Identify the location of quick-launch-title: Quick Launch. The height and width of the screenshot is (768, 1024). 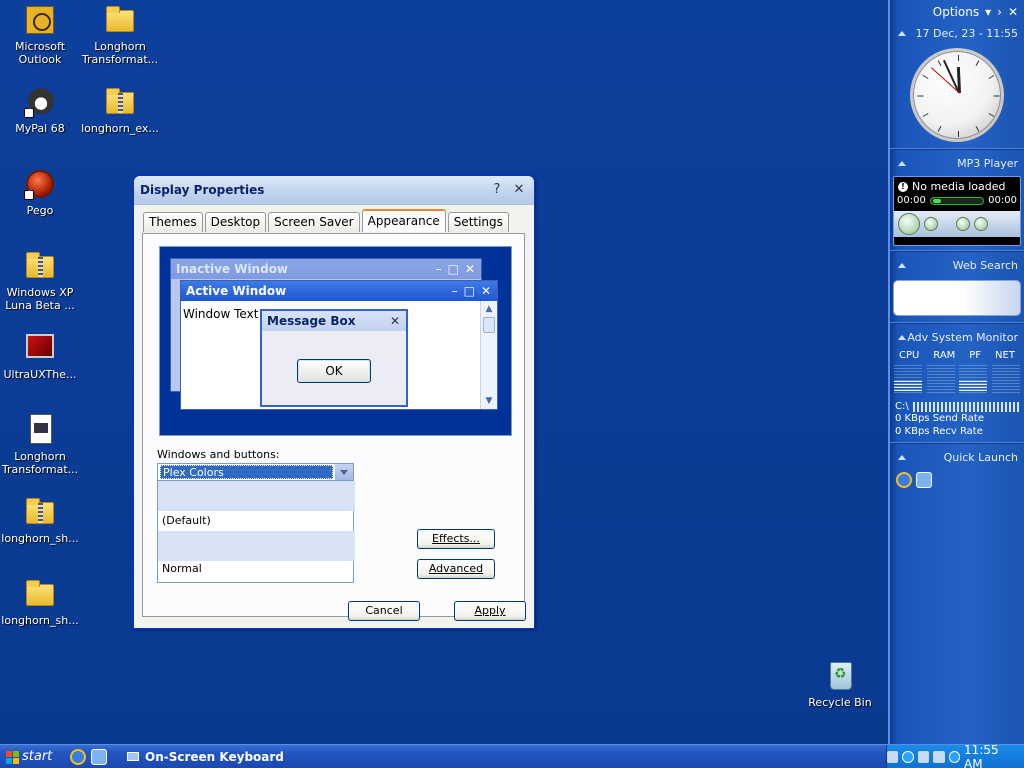
(980, 457).